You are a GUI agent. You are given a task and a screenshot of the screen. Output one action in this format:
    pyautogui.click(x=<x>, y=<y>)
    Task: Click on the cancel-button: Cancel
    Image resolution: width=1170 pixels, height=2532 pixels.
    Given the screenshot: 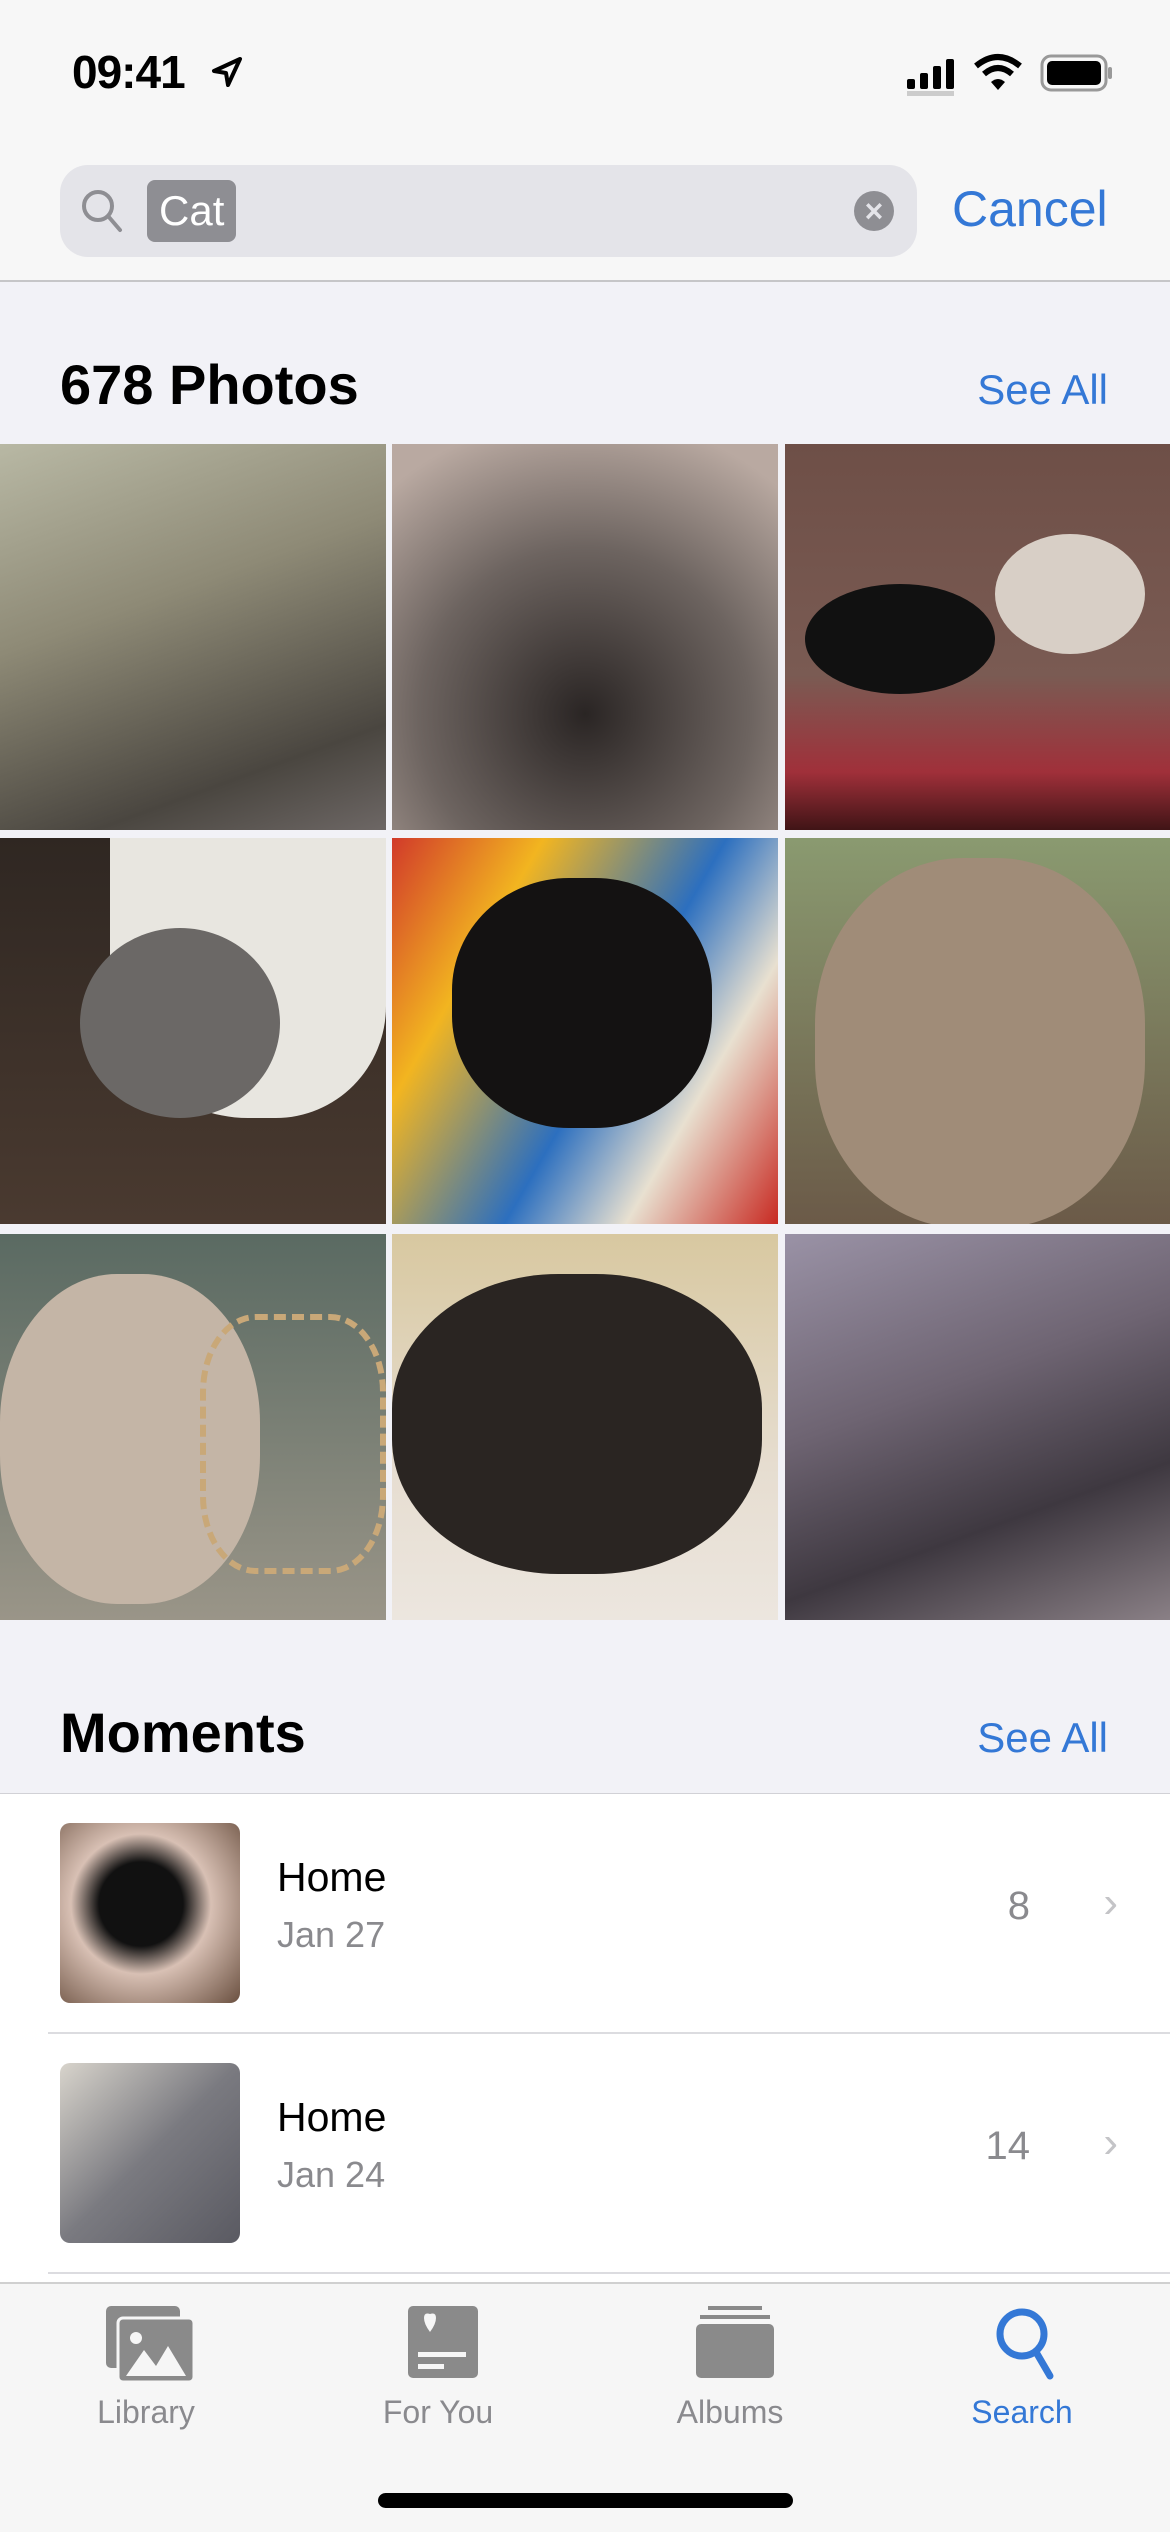 What is the action you would take?
    pyautogui.click(x=1030, y=209)
    